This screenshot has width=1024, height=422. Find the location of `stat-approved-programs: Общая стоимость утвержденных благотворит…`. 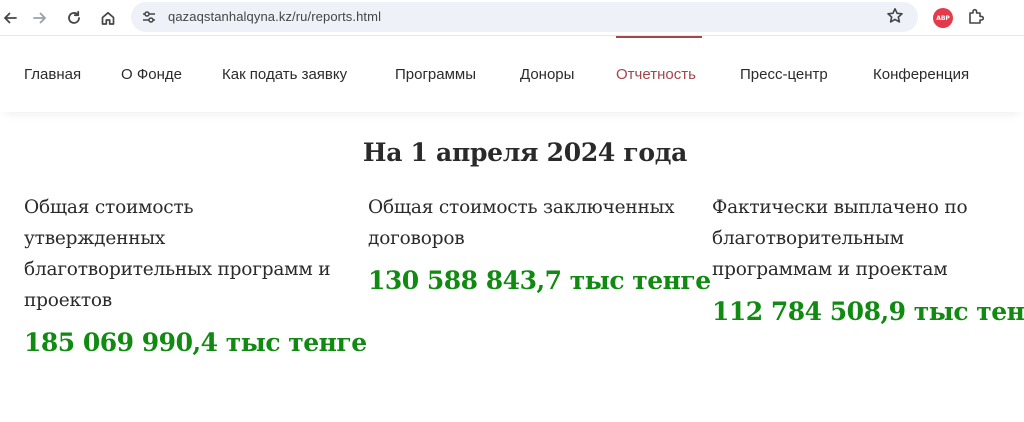

stat-approved-programs: Общая стоимость утвержденных благотворит… is located at coordinates (195, 274).